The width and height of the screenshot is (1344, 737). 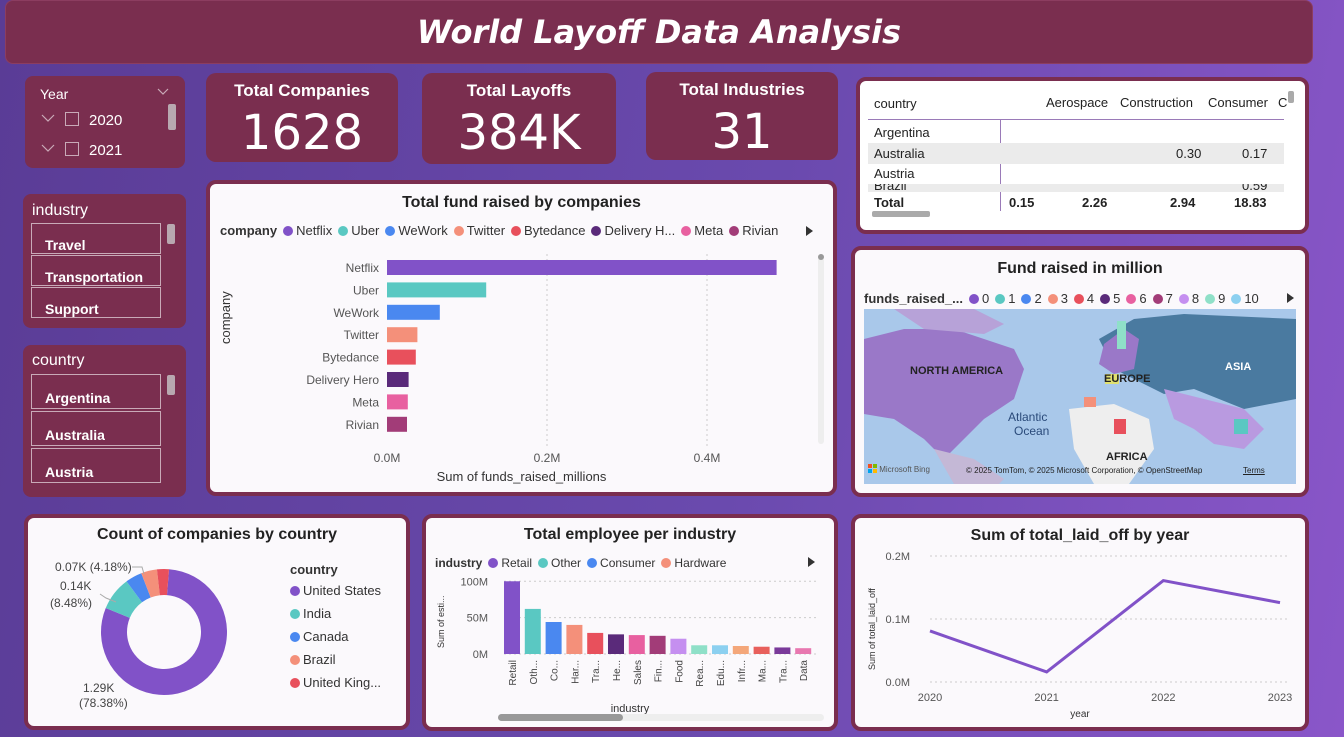 What do you see at coordinates (96, 238) in the screenshot?
I see `slicer-item-travel: Travel` at bounding box center [96, 238].